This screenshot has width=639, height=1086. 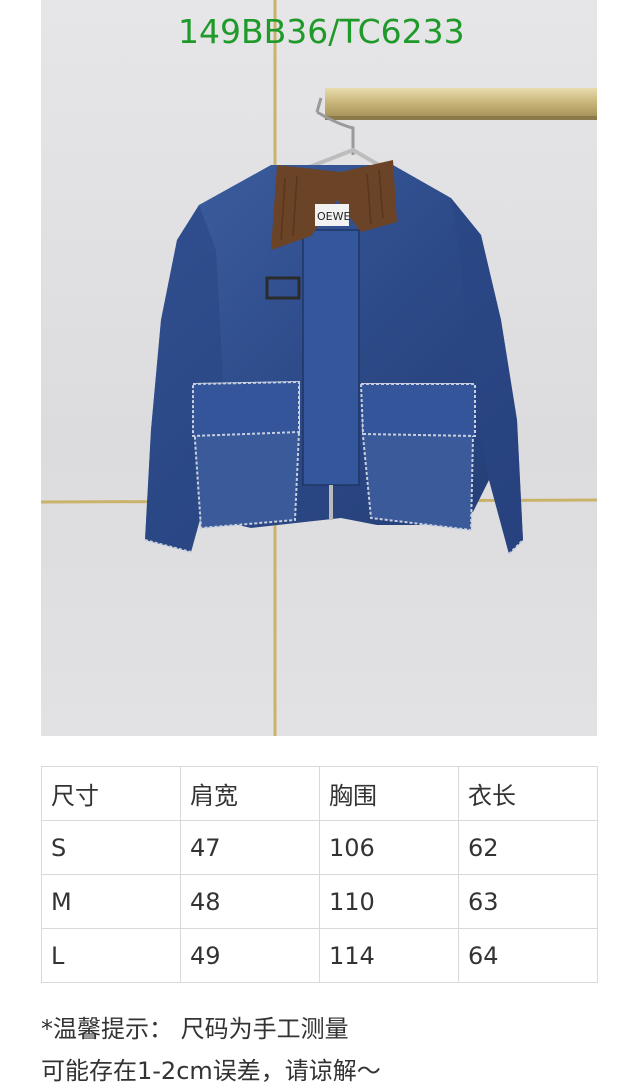 I want to click on right-pocket-flap, so click(x=417, y=410).